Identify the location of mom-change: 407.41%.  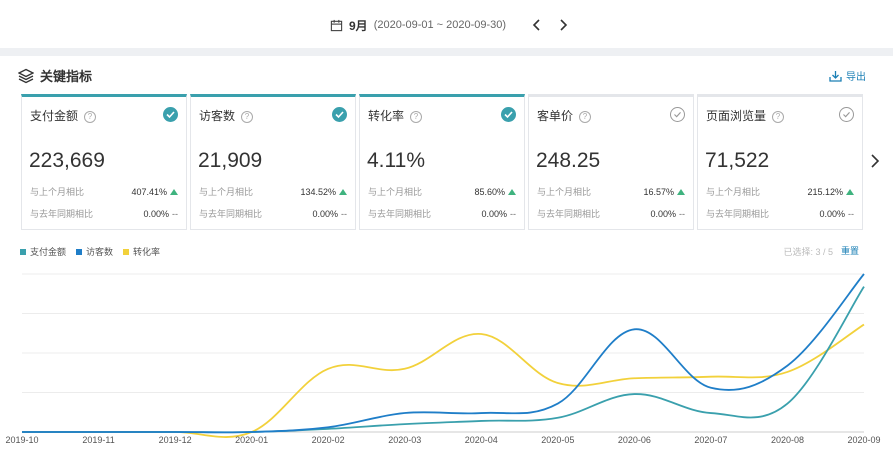
(154, 192).